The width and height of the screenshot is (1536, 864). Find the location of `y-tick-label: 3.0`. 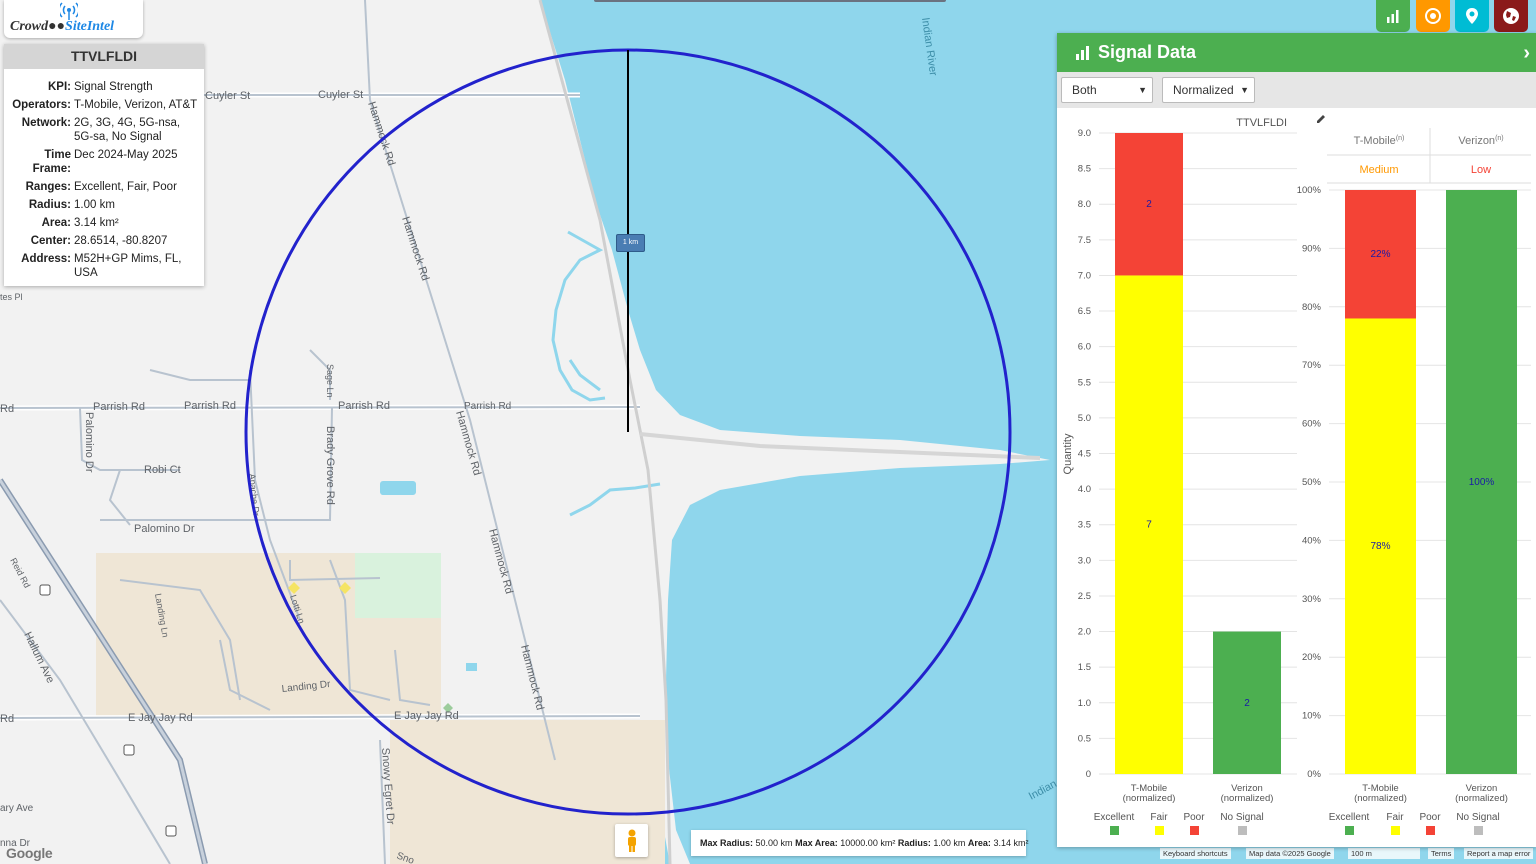

y-tick-label: 3.0 is located at coordinates (1084, 560).